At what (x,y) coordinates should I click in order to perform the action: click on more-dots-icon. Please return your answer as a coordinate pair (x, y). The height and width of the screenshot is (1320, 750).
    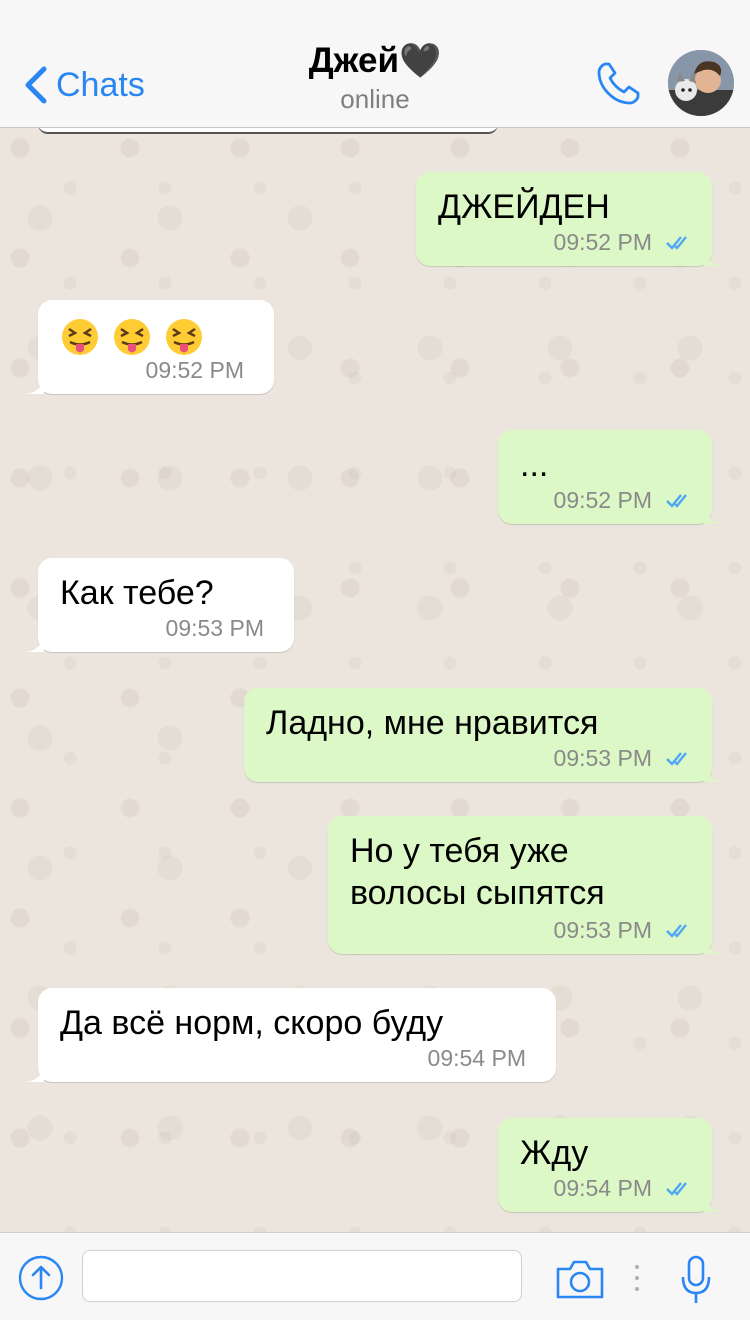
    Looking at the image, I should click on (637, 1278).